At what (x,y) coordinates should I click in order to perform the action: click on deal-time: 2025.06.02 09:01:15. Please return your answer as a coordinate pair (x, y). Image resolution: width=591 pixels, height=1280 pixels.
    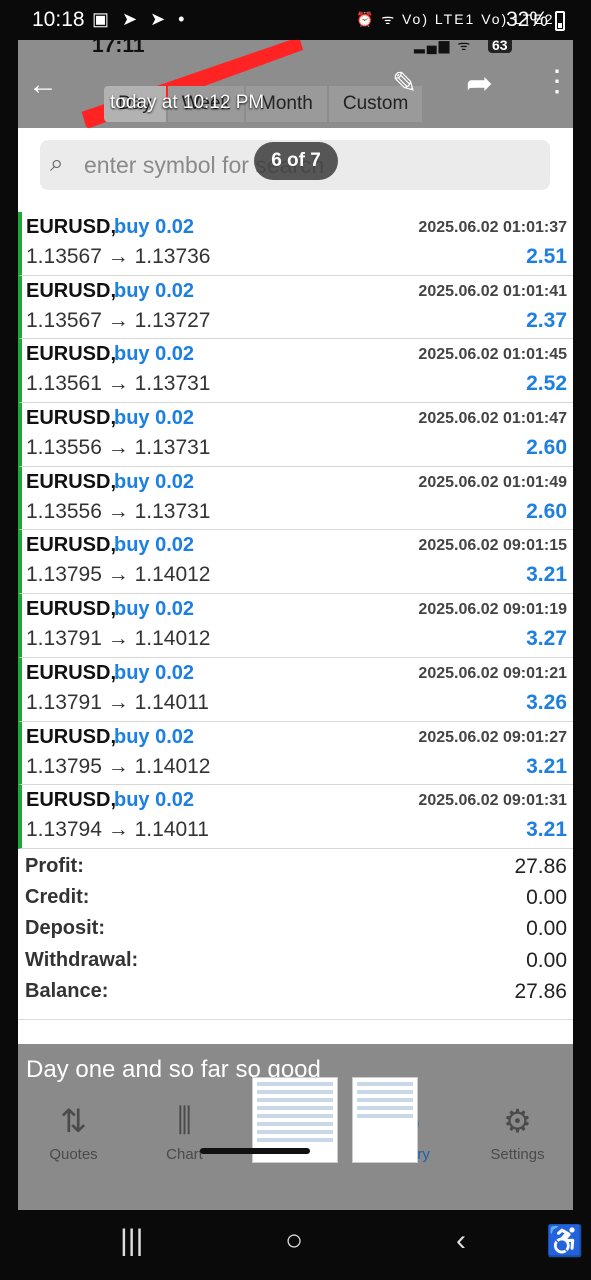
    Looking at the image, I should click on (492, 546).